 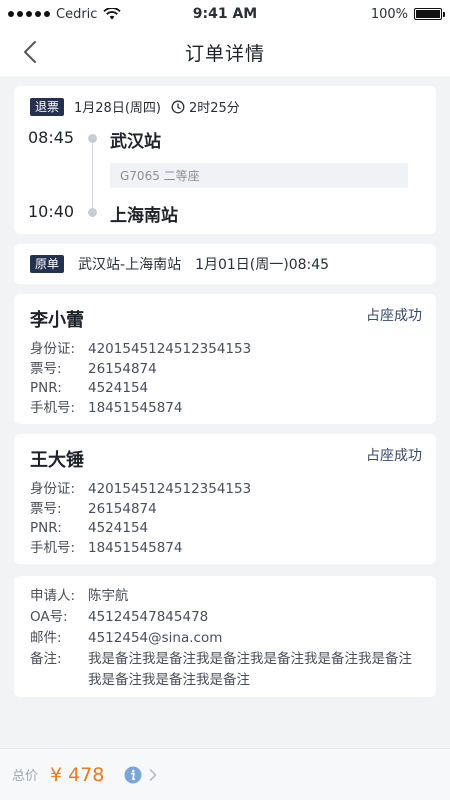 What do you see at coordinates (92, 175) in the screenshot?
I see `timeline-line` at bounding box center [92, 175].